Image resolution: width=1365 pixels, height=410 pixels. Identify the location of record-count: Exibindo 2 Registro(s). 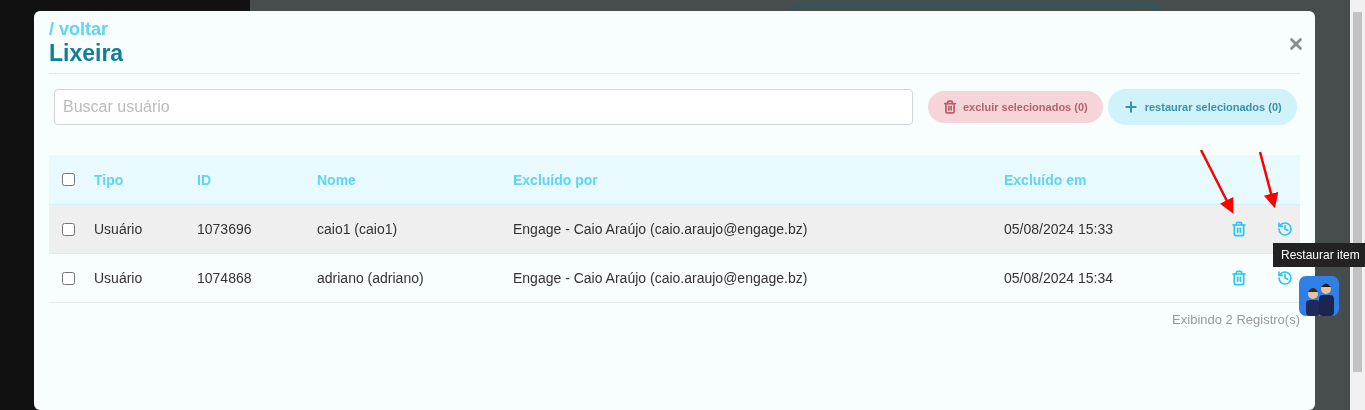
(1236, 319).